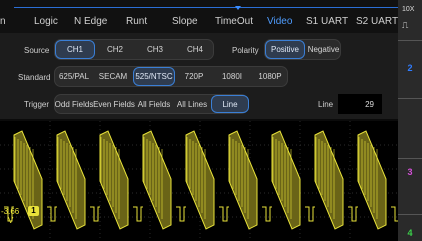  Describe the element at coordinates (195, 49) in the screenshot. I see `source-ch4-button: CH4` at that location.